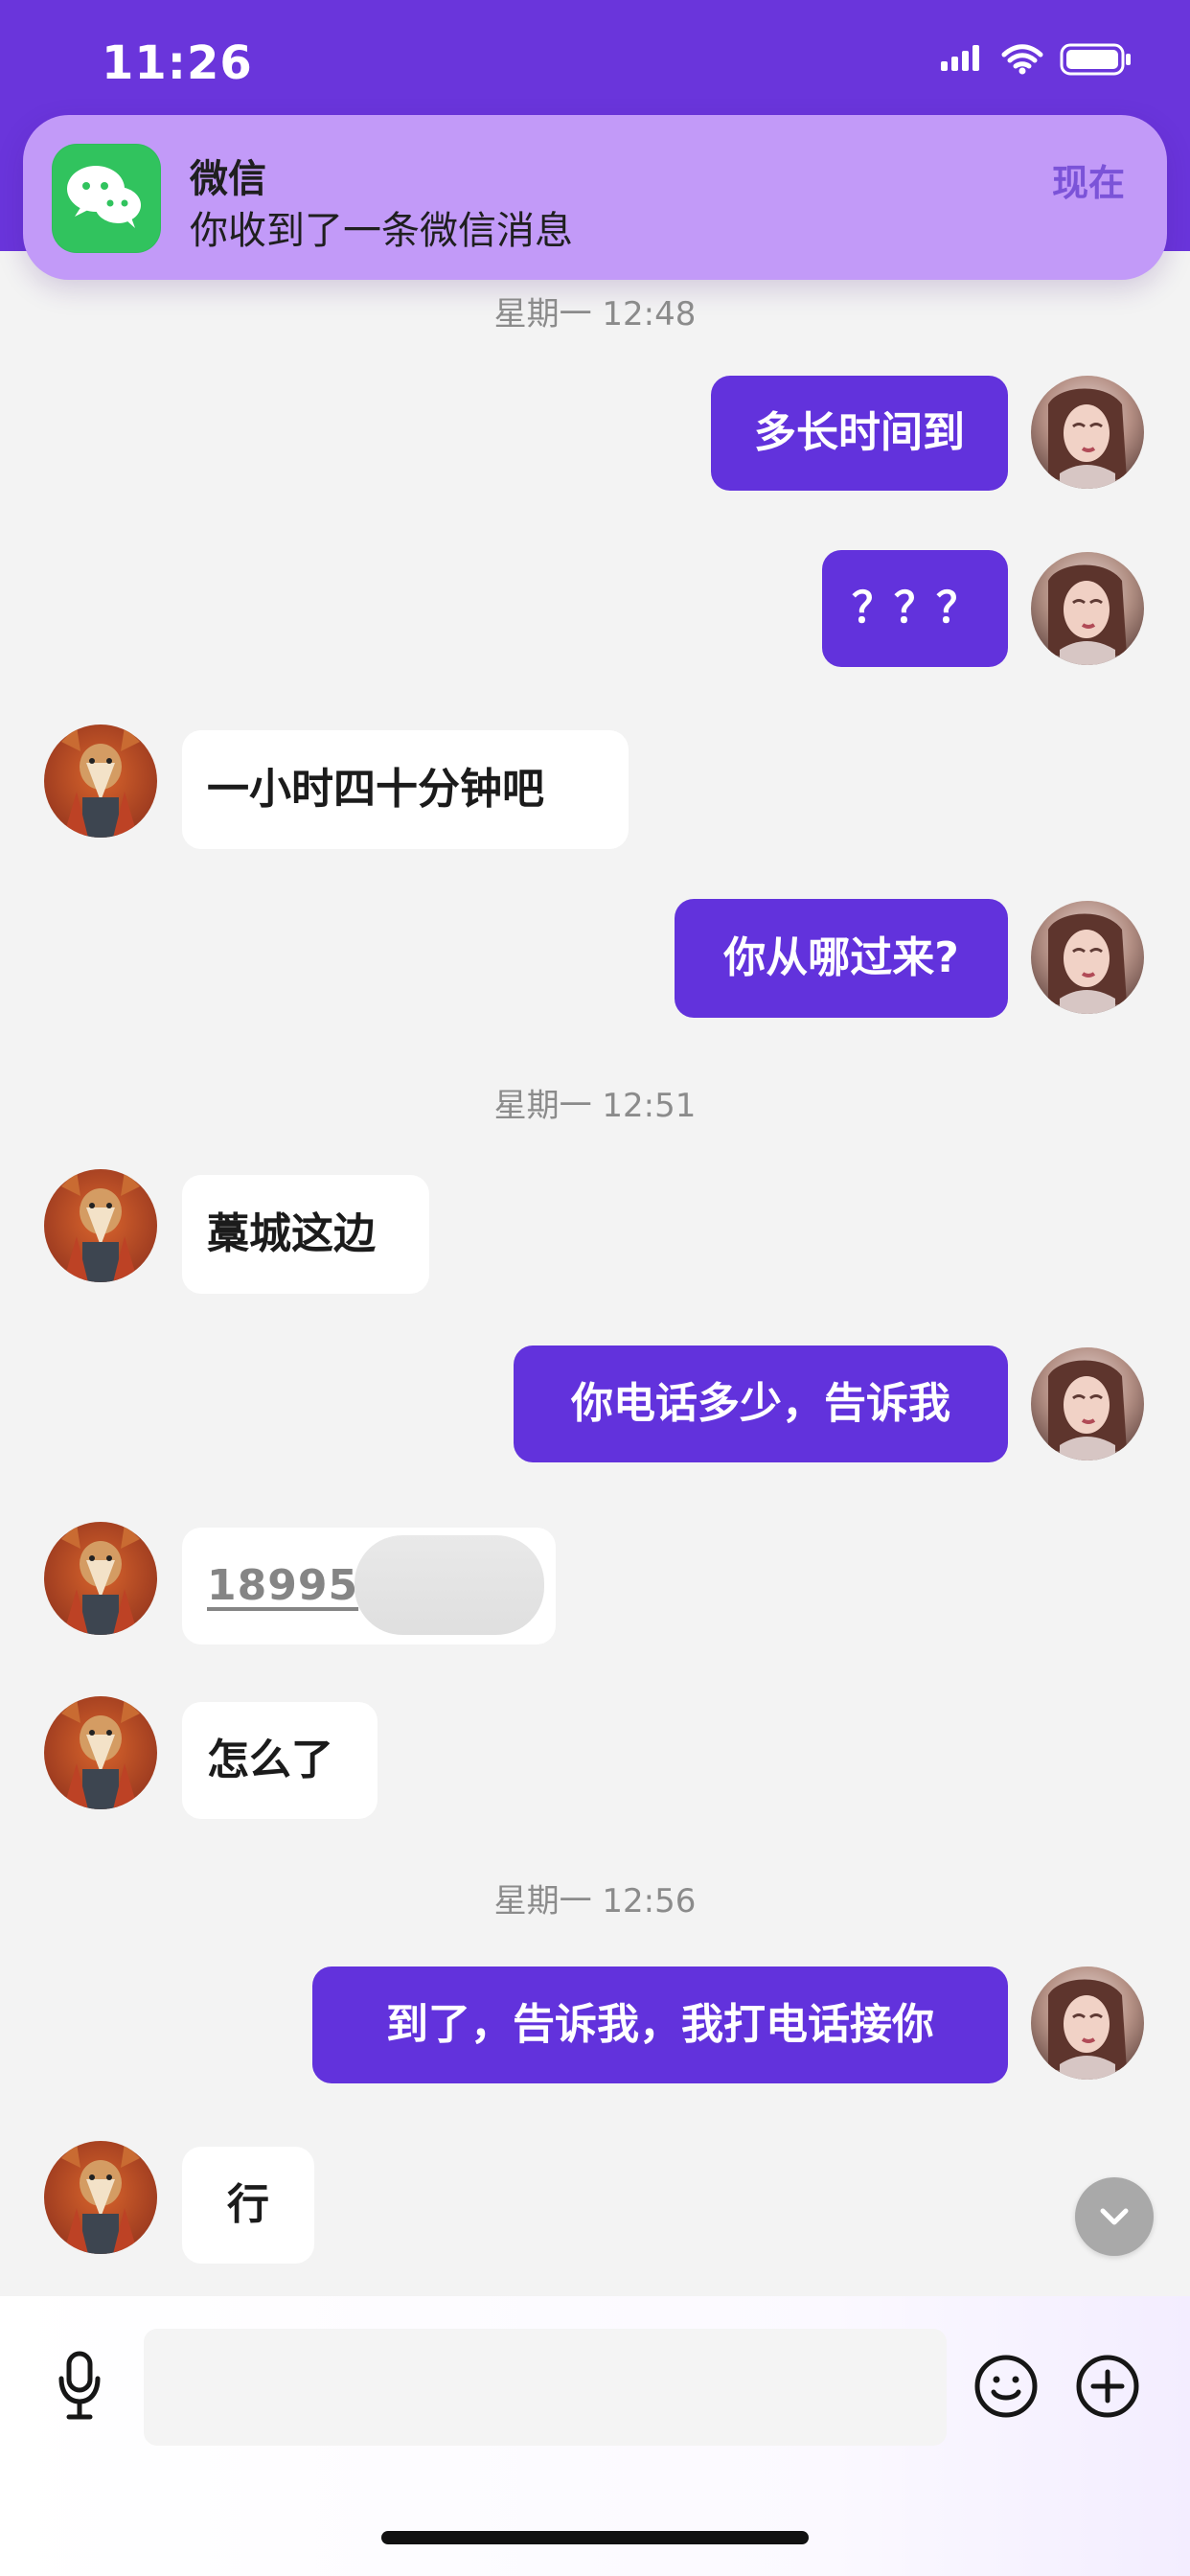 This screenshot has height=2576, width=1190. What do you see at coordinates (595, 314) in the screenshot?
I see `chat-timestamp: 星期一 12:48` at bounding box center [595, 314].